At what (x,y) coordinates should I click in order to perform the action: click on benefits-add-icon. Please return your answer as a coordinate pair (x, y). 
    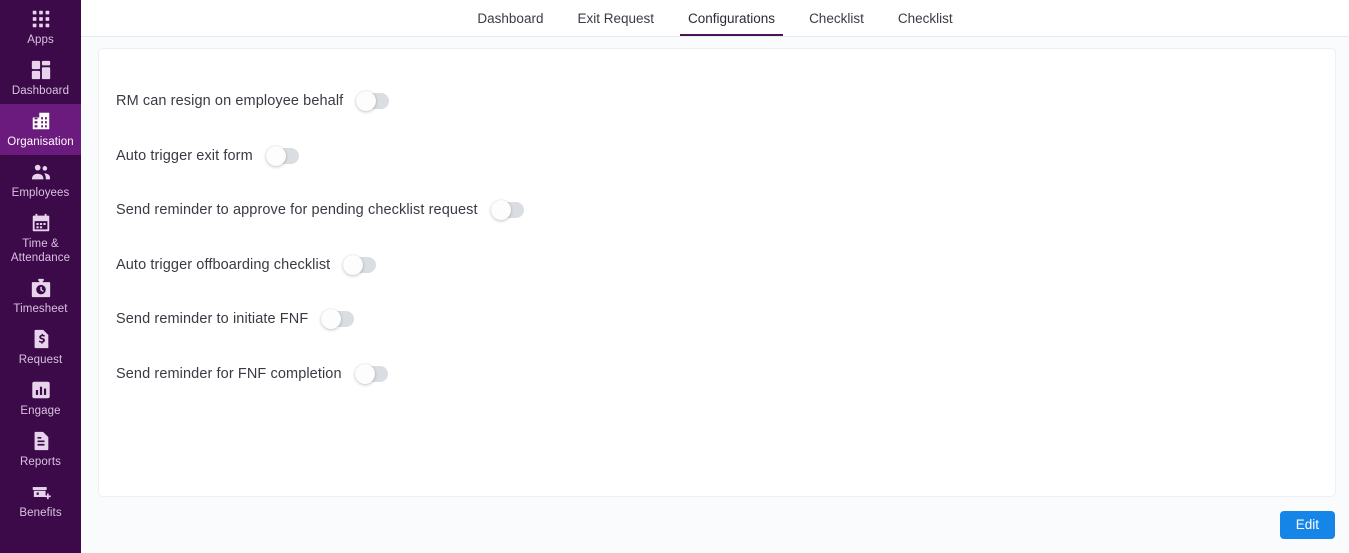
    Looking at the image, I should click on (41, 492).